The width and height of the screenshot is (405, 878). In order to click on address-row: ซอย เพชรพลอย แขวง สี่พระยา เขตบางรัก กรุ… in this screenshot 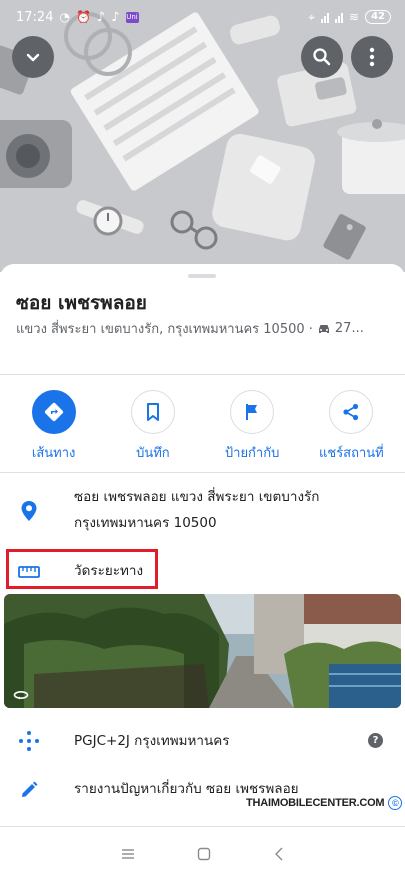, I will do `click(202, 510)`.